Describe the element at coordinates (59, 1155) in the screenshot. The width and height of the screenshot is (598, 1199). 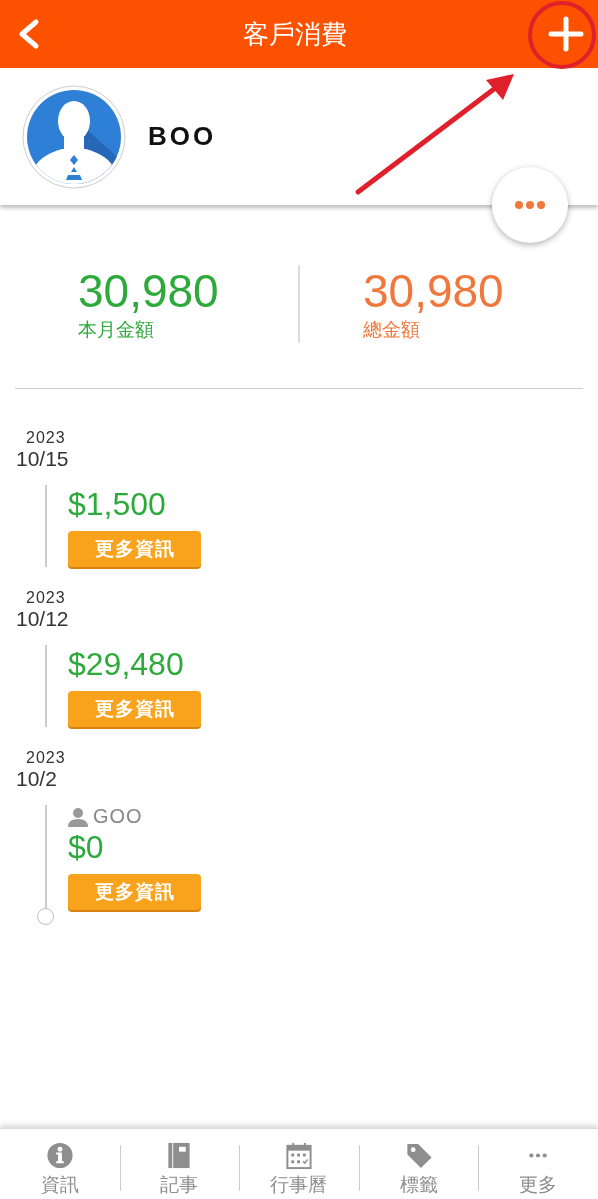
I see `info-icon` at that location.